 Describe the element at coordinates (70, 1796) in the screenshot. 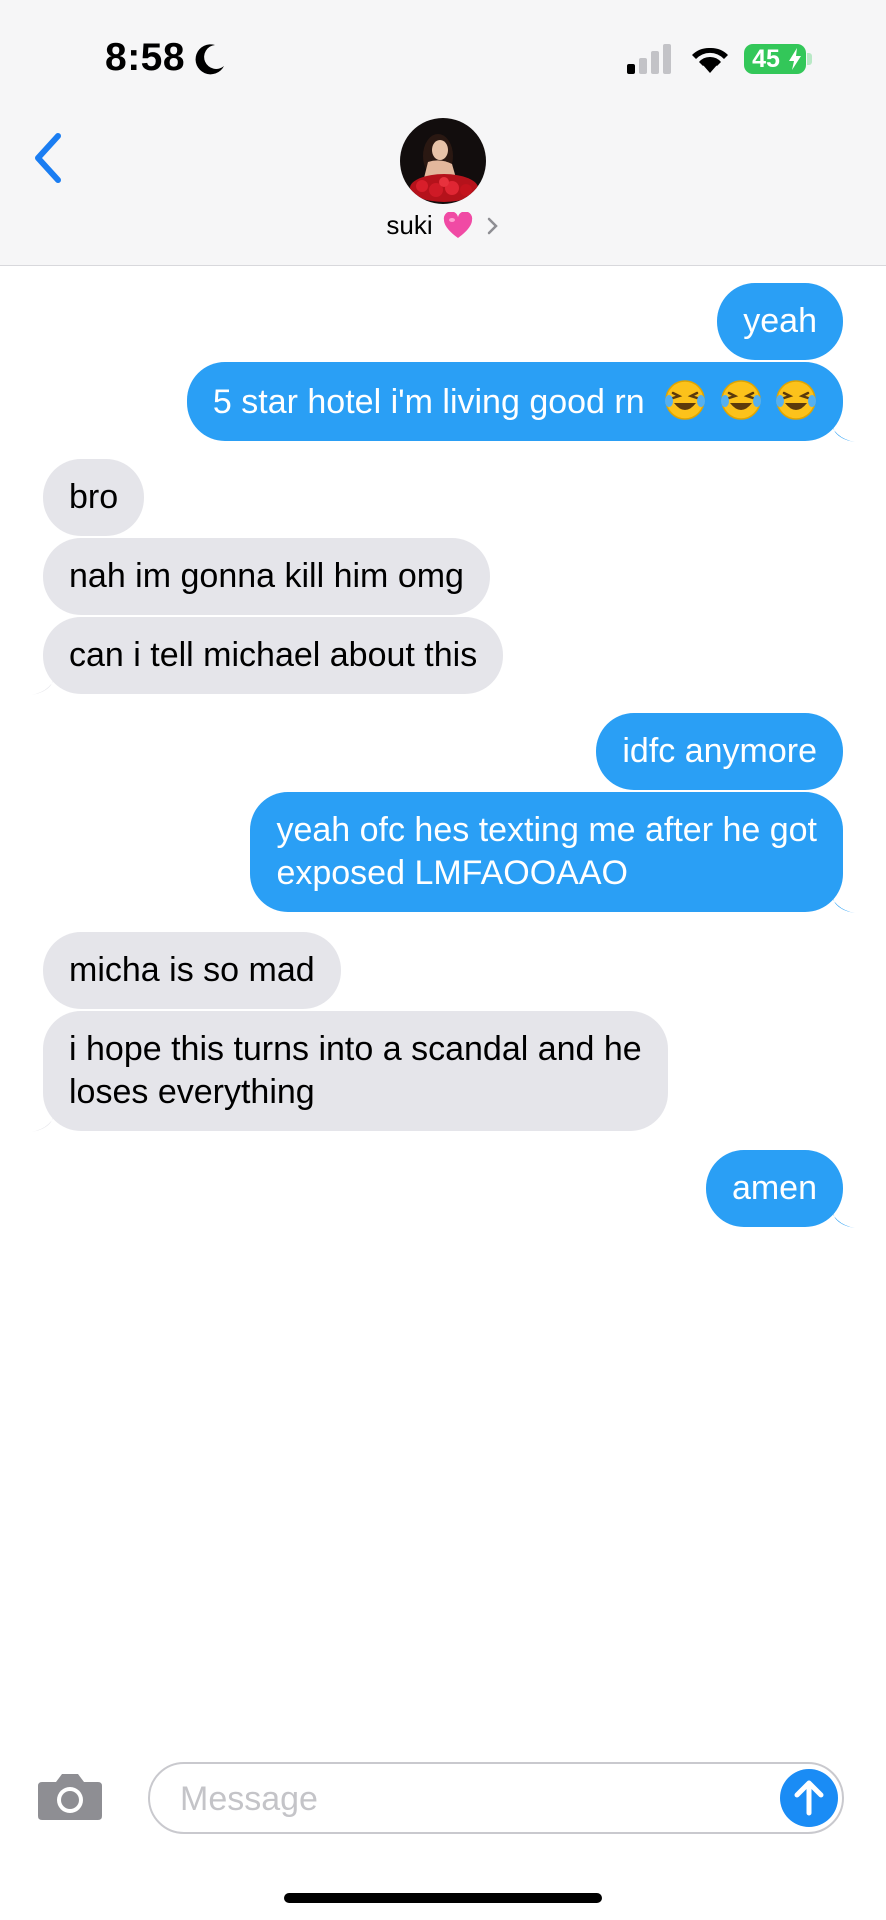

I see `camera-icon` at that location.